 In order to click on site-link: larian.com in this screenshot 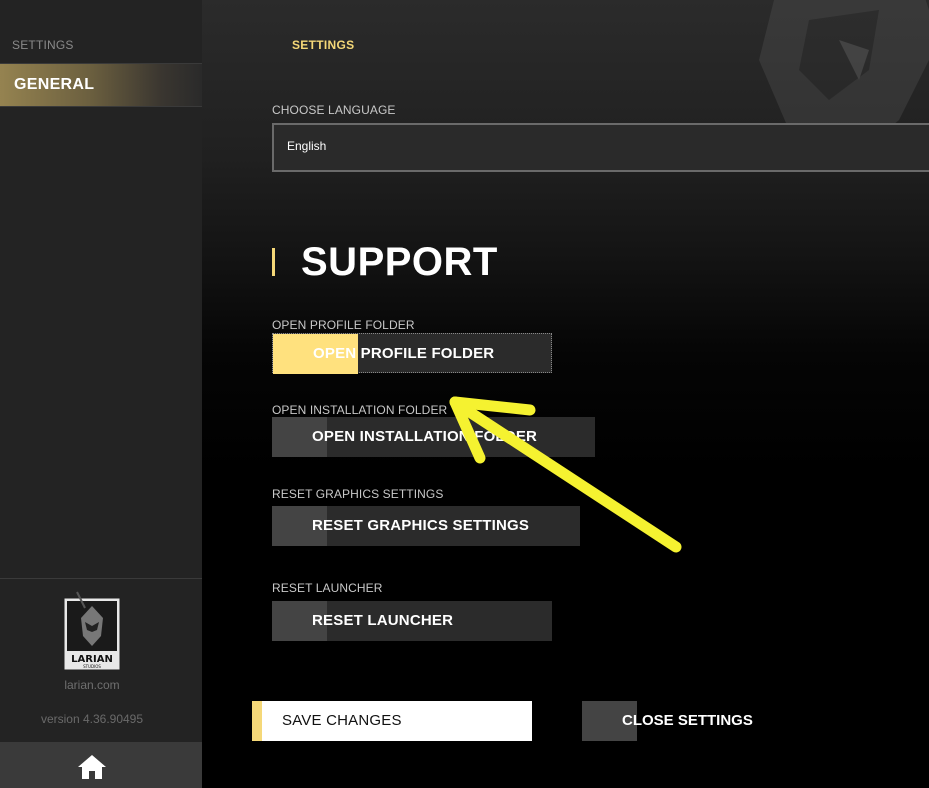, I will do `click(92, 685)`.